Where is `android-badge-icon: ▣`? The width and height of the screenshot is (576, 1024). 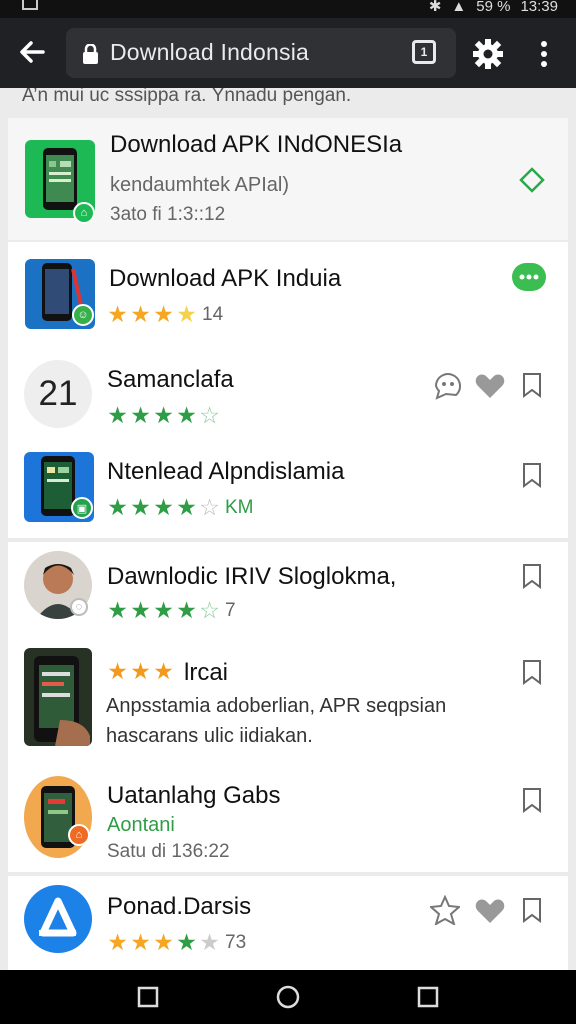
android-badge-icon: ▣ is located at coordinates (82, 508).